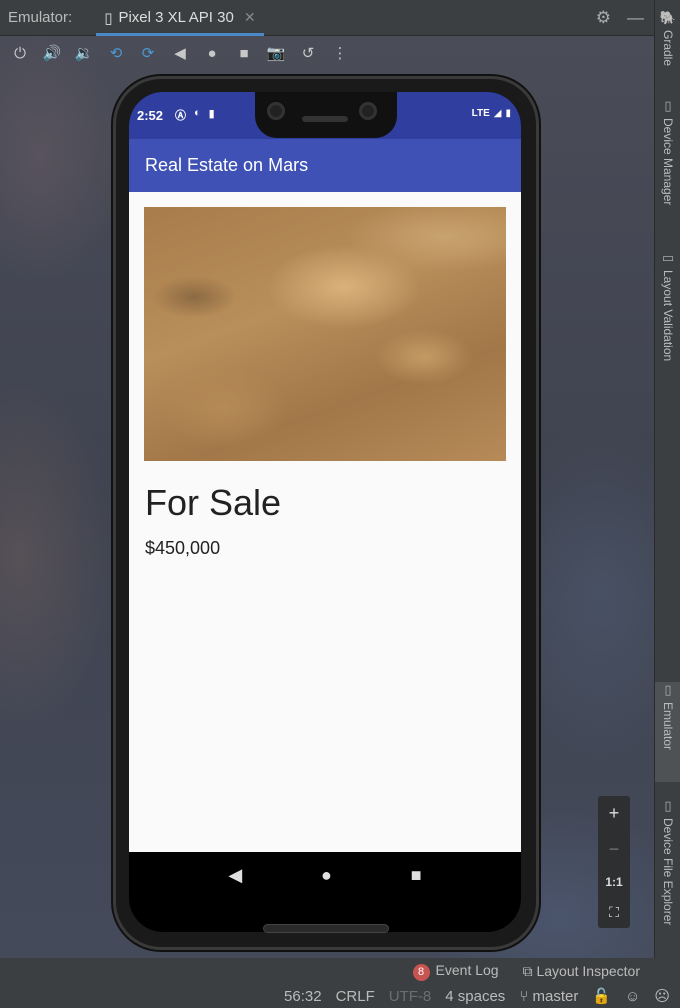  What do you see at coordinates (108, 18) in the screenshot?
I see `phone-icon: ▯` at bounding box center [108, 18].